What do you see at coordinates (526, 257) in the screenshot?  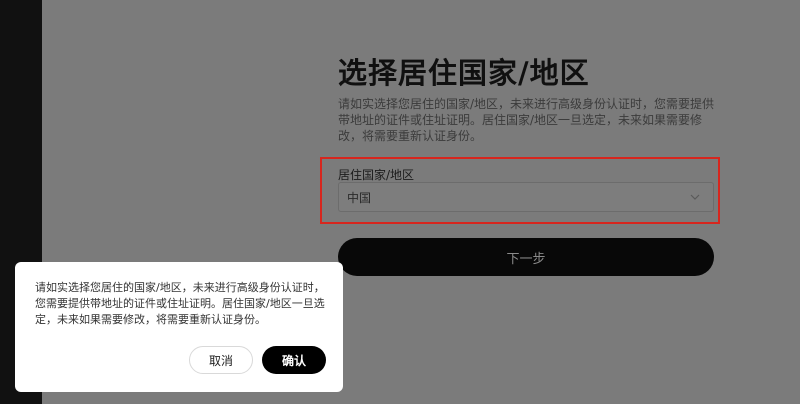 I see `next-step-button: 下一步` at bounding box center [526, 257].